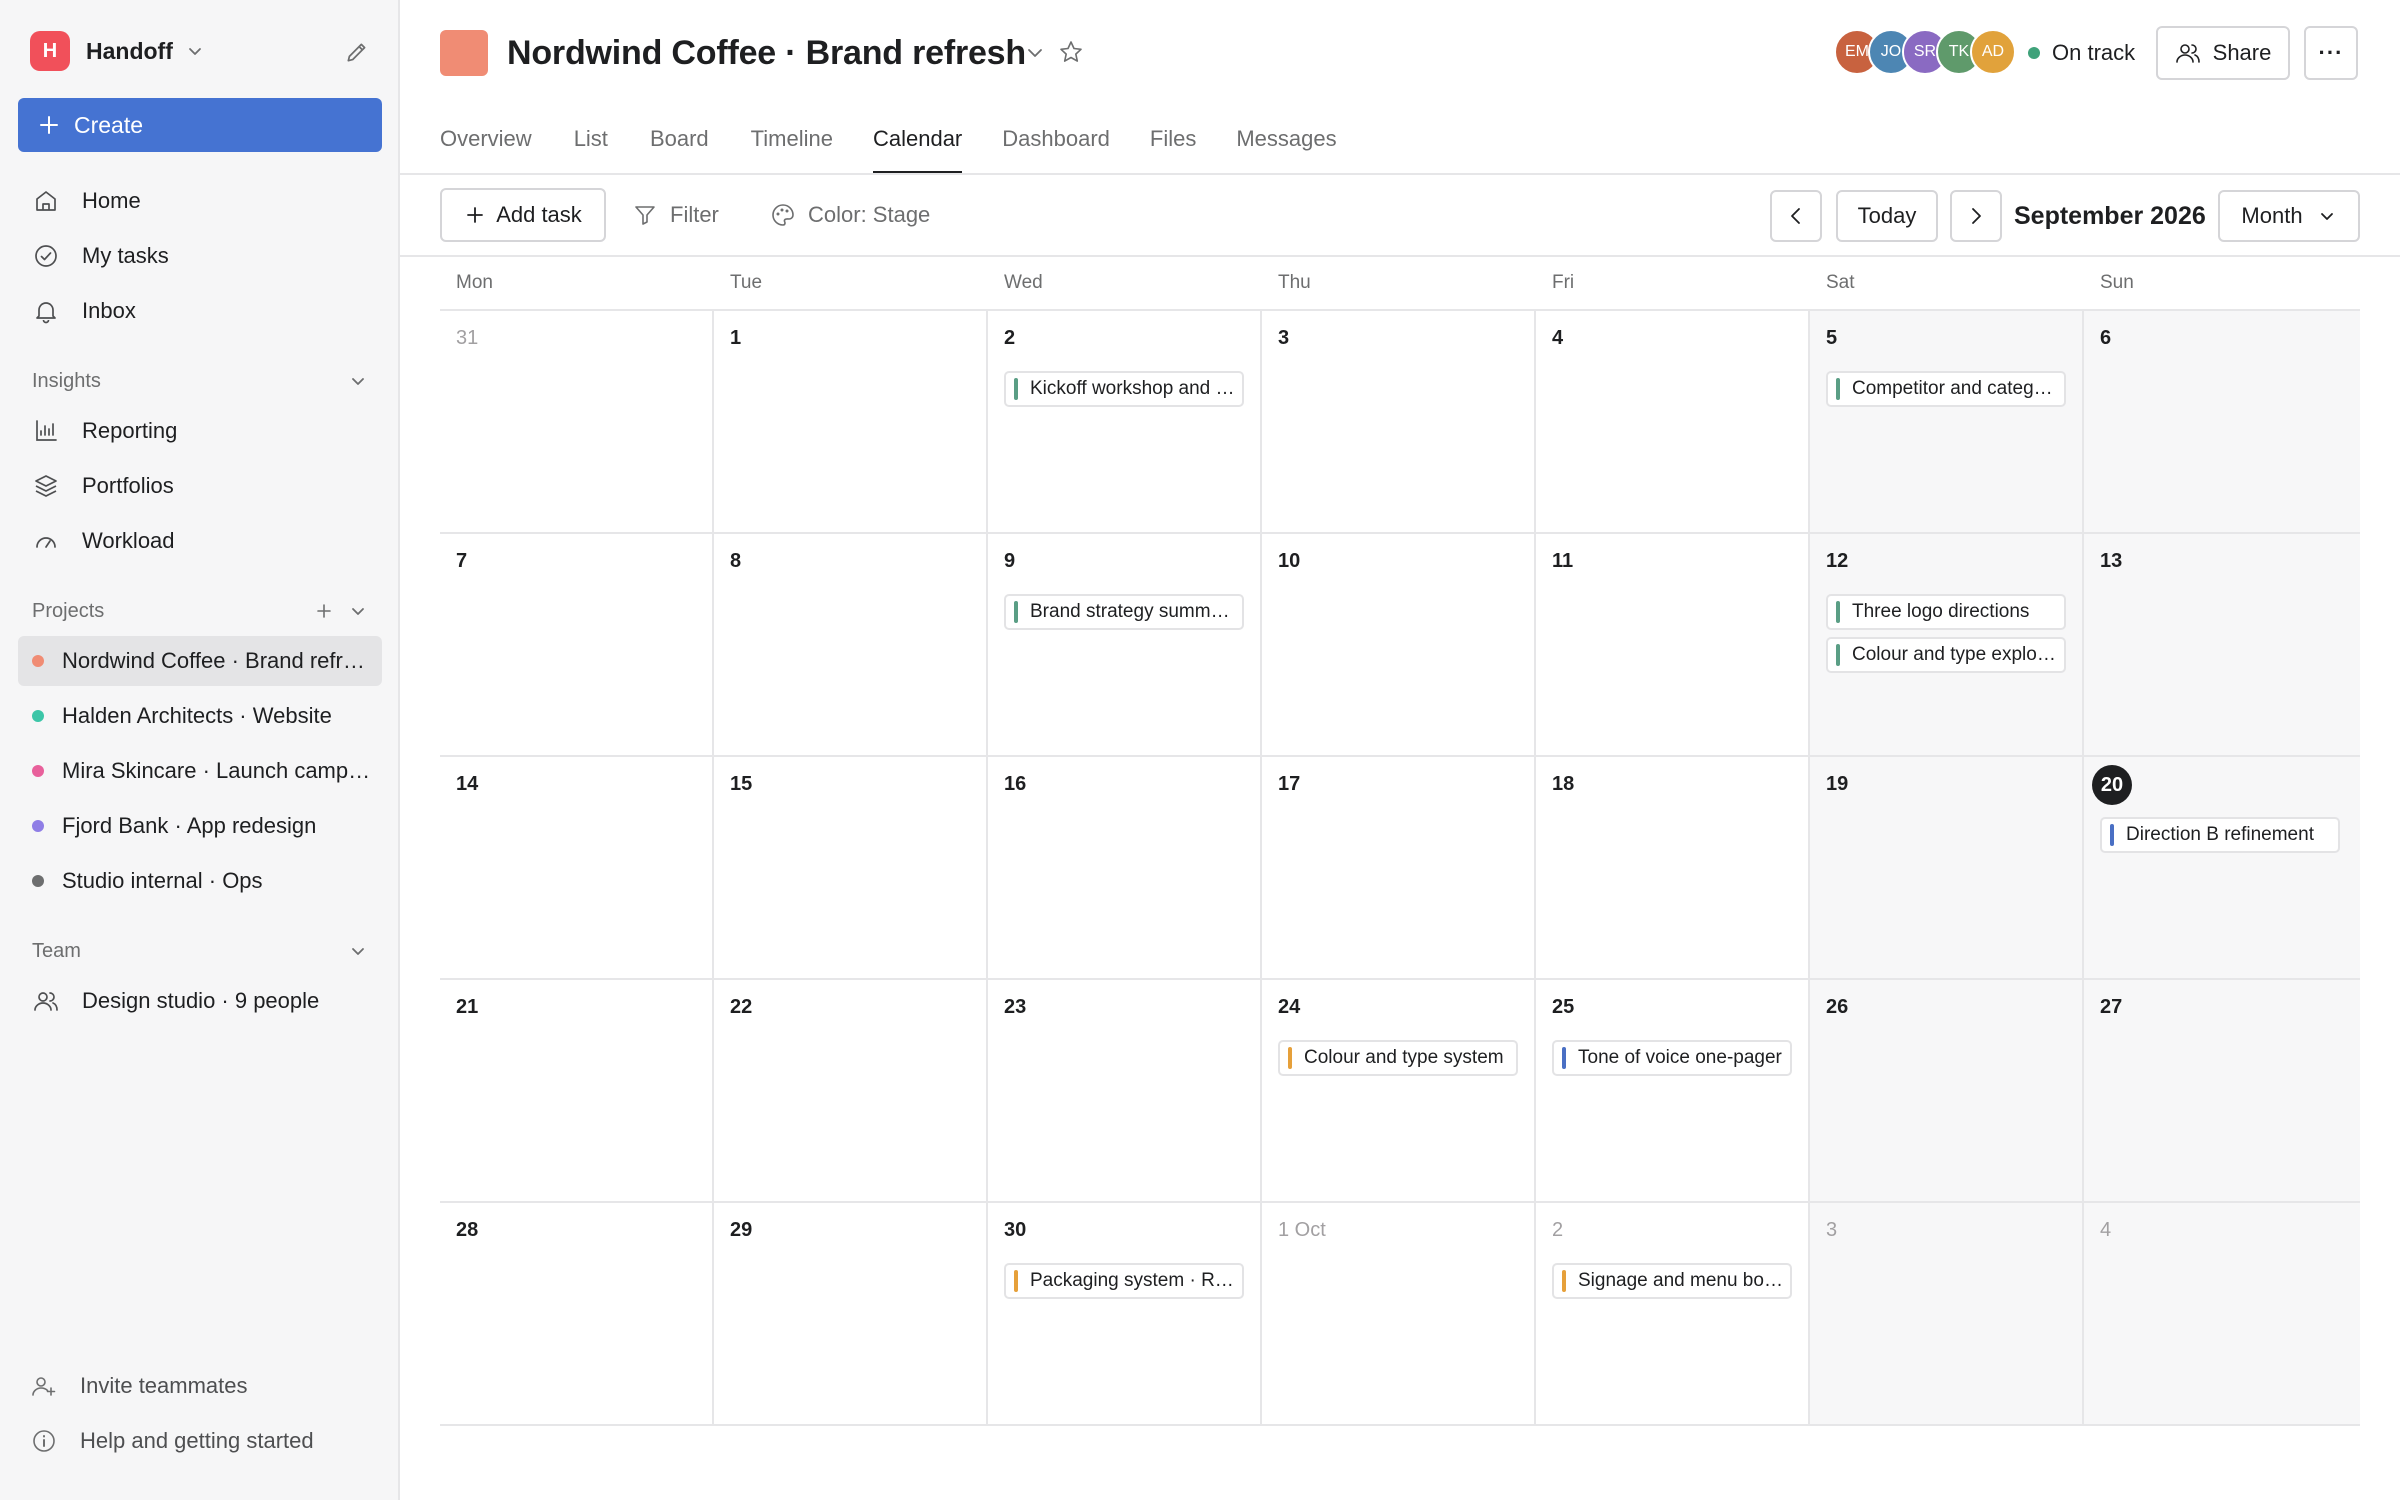 The image size is (2400, 1500). I want to click on weekday-label: Mon, so click(474, 282).